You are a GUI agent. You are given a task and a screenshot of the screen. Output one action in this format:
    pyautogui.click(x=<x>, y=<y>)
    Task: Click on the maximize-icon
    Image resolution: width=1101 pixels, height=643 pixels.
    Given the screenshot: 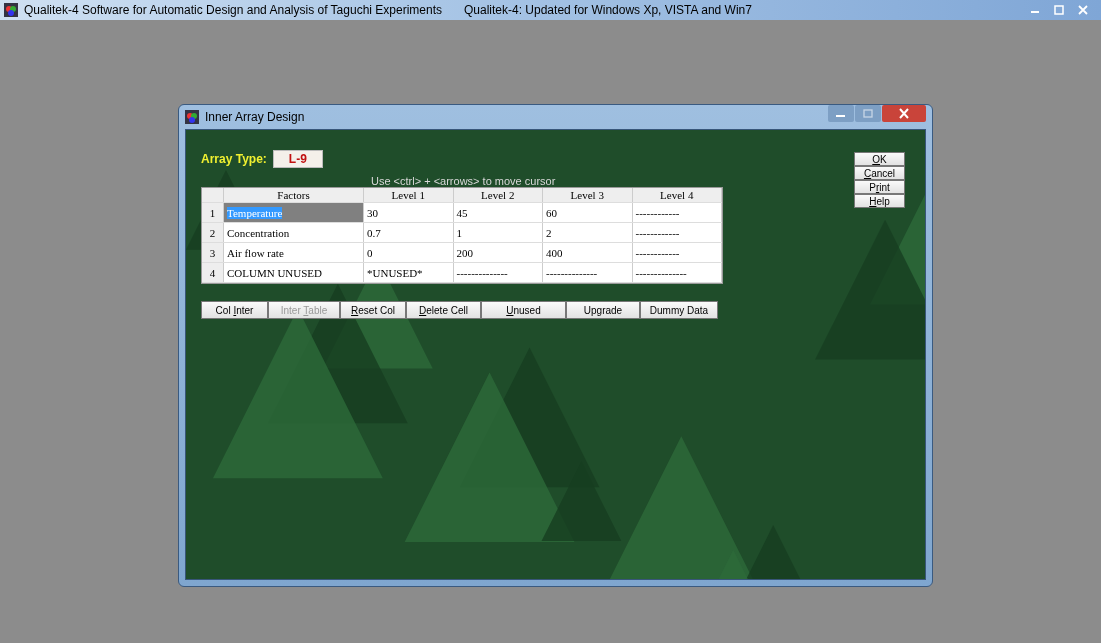 What is the action you would take?
    pyautogui.click(x=868, y=113)
    